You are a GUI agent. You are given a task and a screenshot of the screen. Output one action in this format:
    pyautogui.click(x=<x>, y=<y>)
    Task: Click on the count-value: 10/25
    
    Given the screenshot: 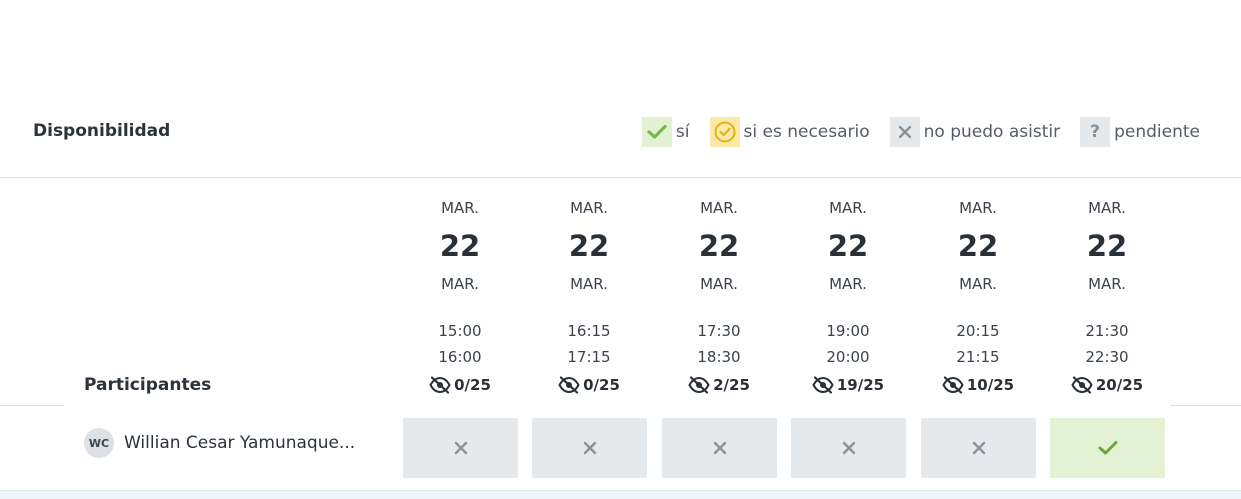 What is the action you would take?
    pyautogui.click(x=990, y=385)
    